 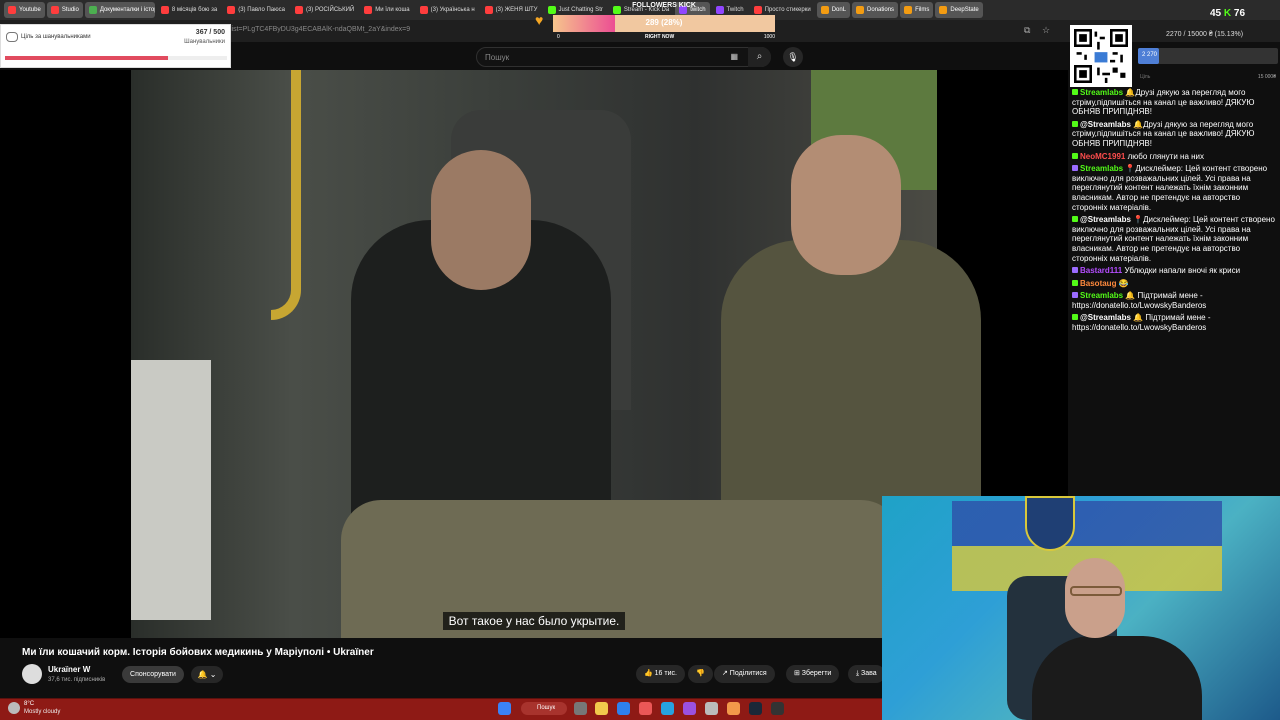 I want to click on browser-tab: (3) Павло Паюса, so click(x=256, y=10).